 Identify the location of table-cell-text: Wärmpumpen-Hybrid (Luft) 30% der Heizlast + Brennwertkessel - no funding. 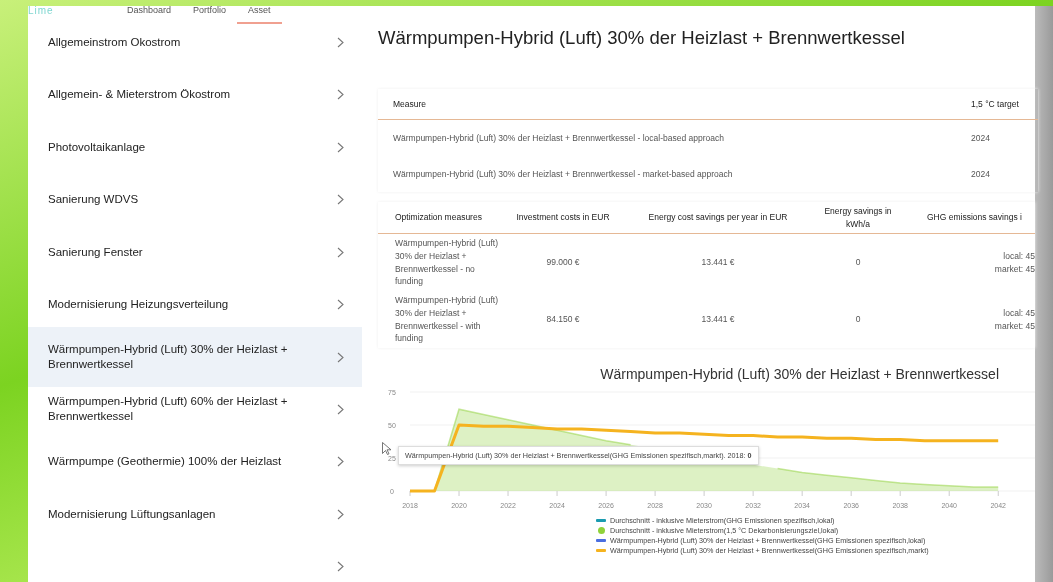
(446, 262).